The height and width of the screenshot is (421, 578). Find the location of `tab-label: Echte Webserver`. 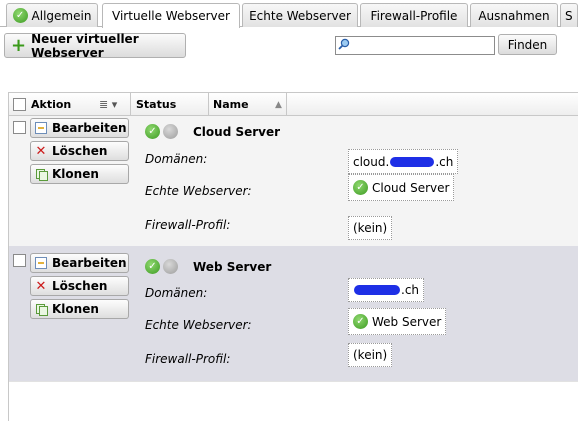

tab-label: Echte Webserver is located at coordinates (300, 15).